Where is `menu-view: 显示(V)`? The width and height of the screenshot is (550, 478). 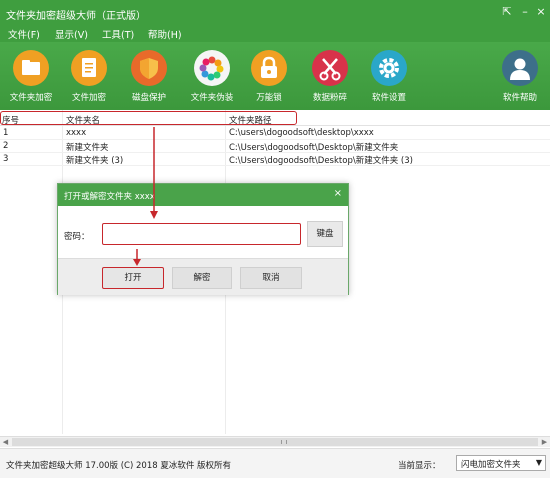
menu-view: 显示(V) is located at coordinates (71, 34).